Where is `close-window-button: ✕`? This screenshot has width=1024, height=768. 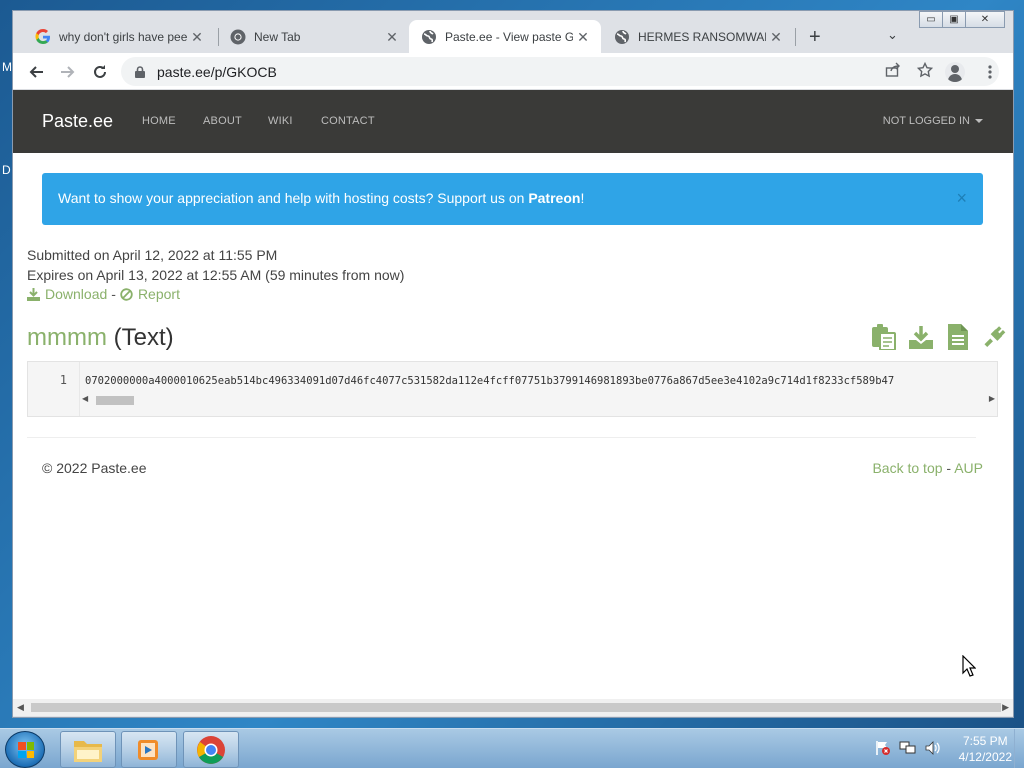
close-window-button: ✕ is located at coordinates (985, 19).